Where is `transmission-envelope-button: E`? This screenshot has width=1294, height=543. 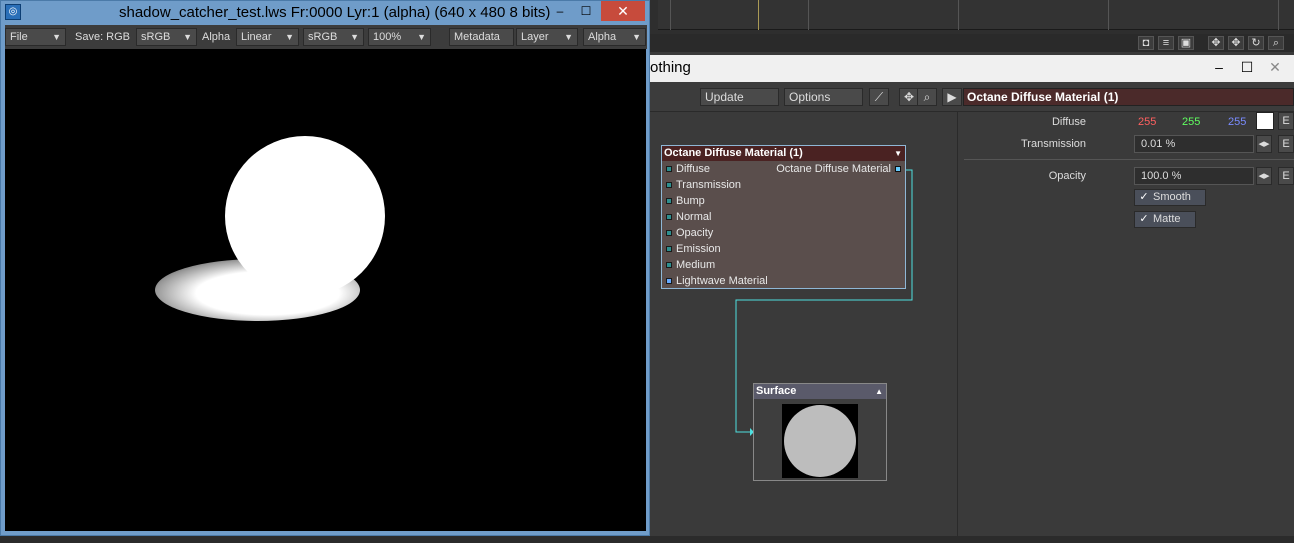
transmission-envelope-button: E is located at coordinates (1286, 144).